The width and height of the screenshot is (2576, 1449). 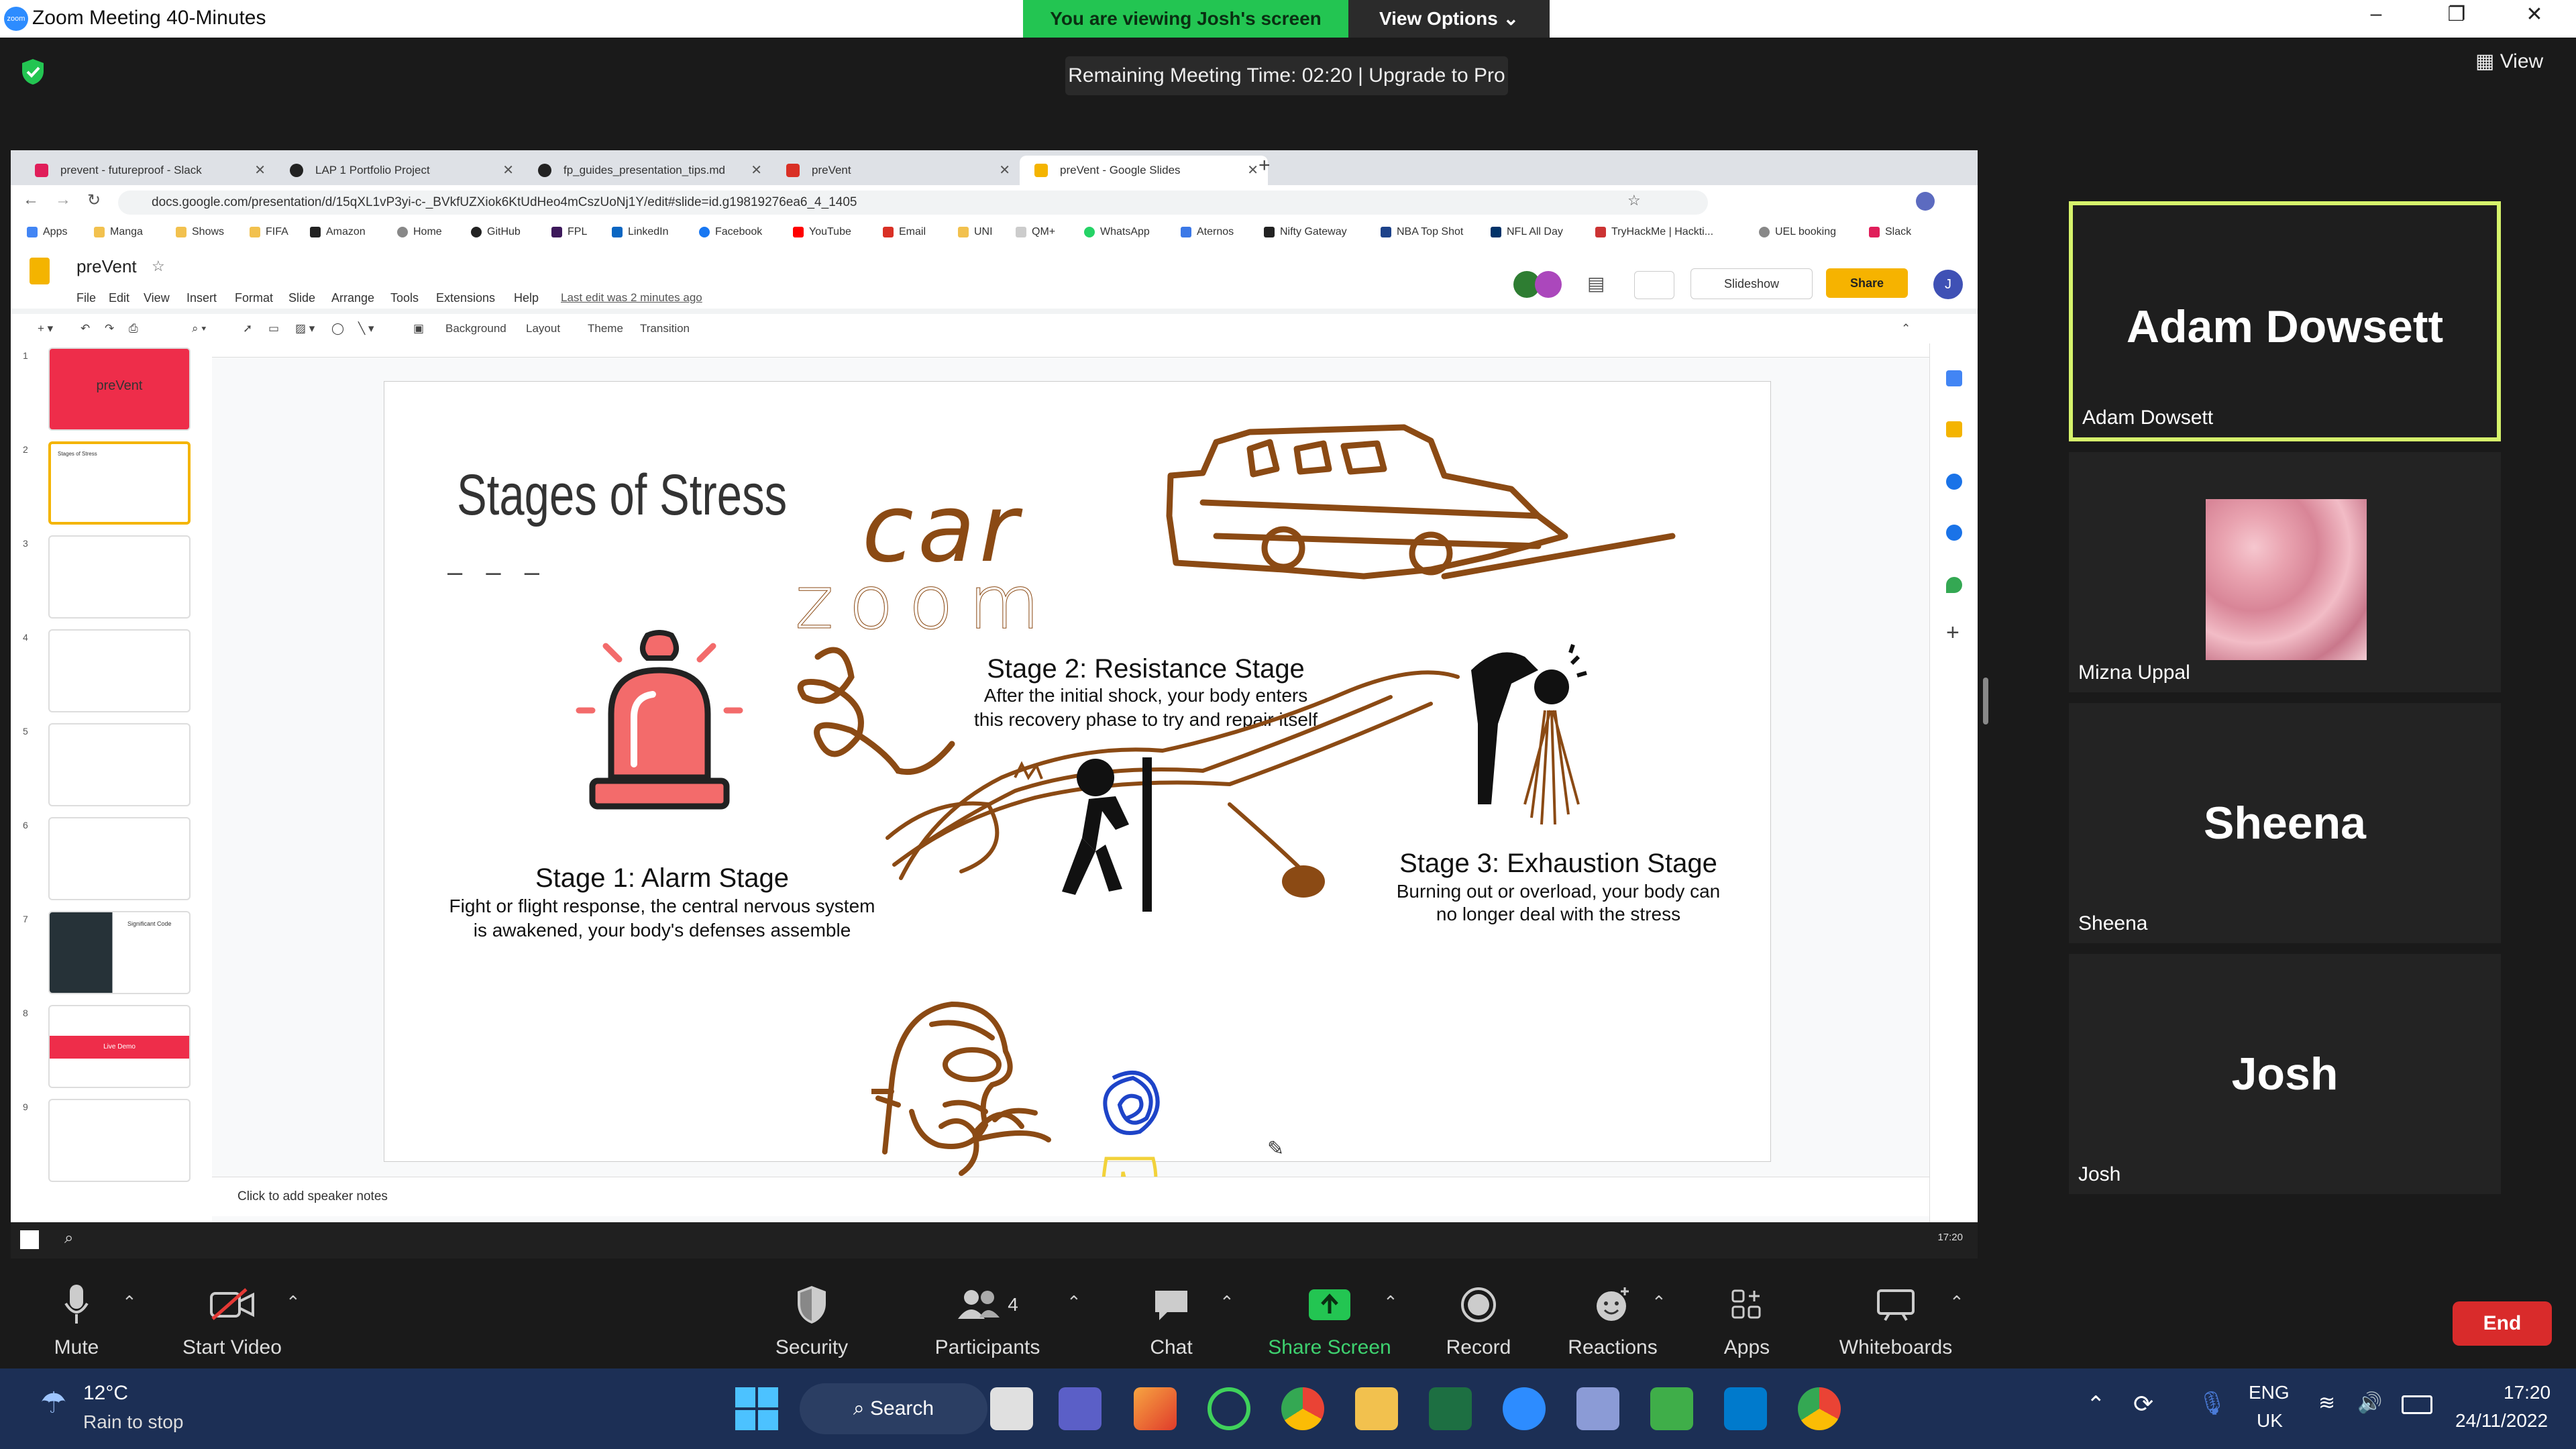 I want to click on bookmark-star-icon: ☆, so click(x=1634, y=200).